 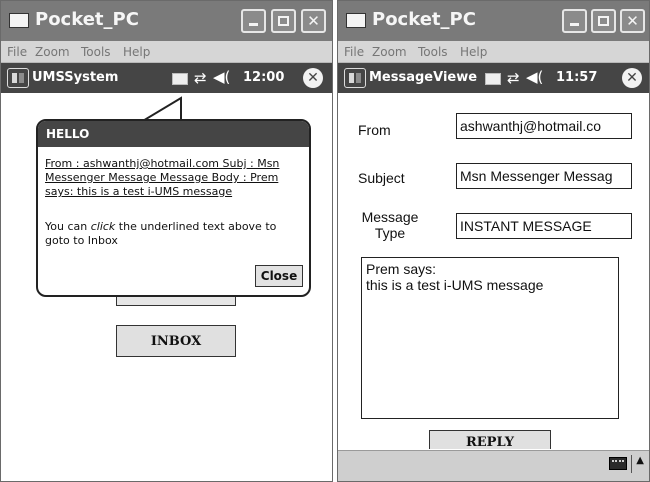 What do you see at coordinates (576, 77) in the screenshot?
I see `taskbar-clock: 11:57` at bounding box center [576, 77].